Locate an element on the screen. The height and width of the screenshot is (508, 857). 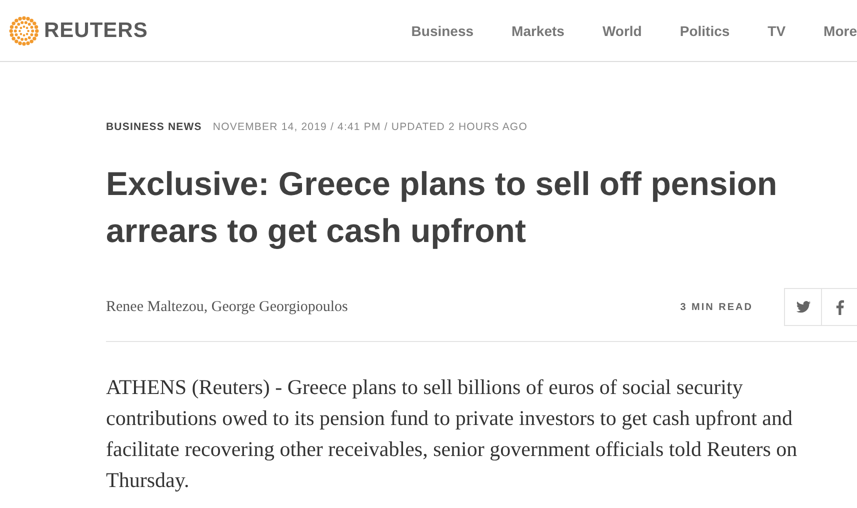
nav-link: TV is located at coordinates (782, 30).